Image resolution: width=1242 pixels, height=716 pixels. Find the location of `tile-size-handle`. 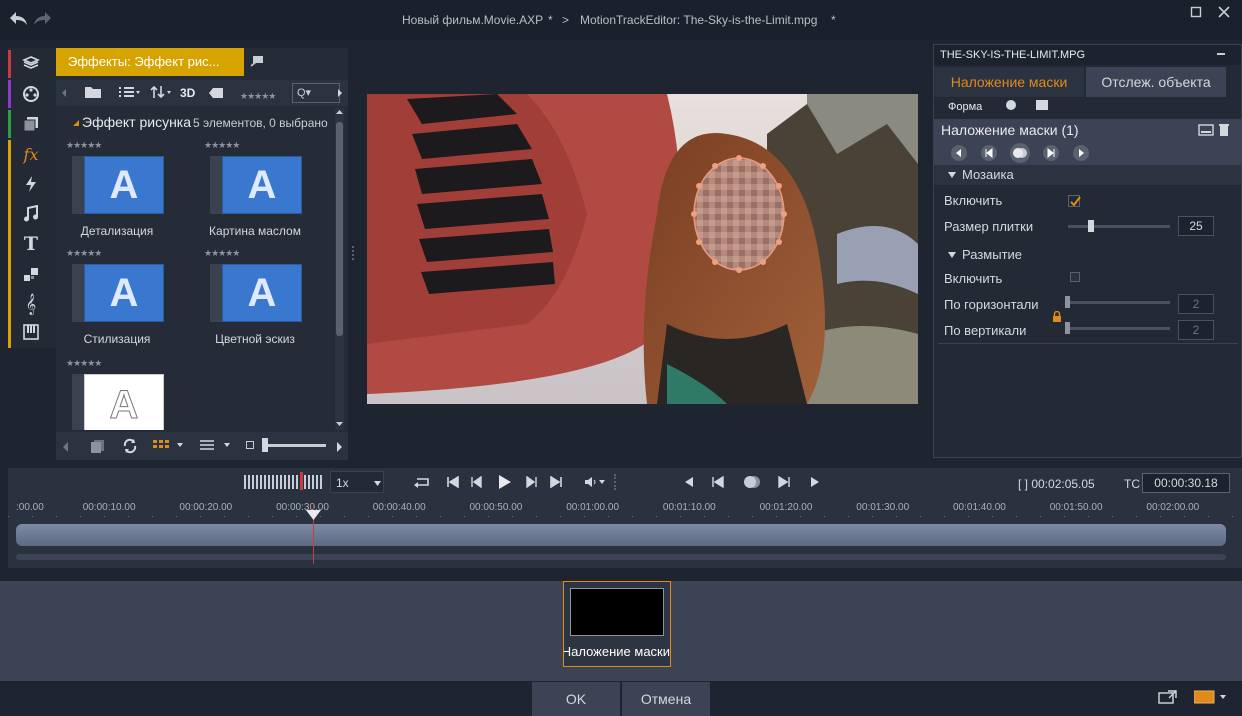

tile-size-handle is located at coordinates (1091, 226).